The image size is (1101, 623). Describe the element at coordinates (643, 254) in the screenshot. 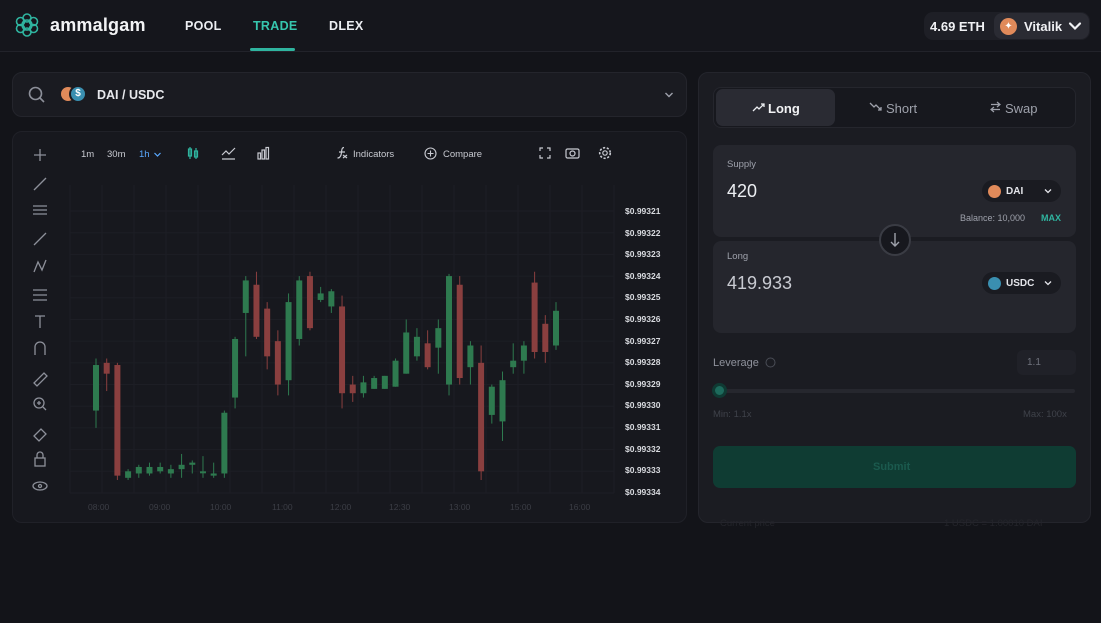

I see `price-axis-label: $0.99323` at that location.